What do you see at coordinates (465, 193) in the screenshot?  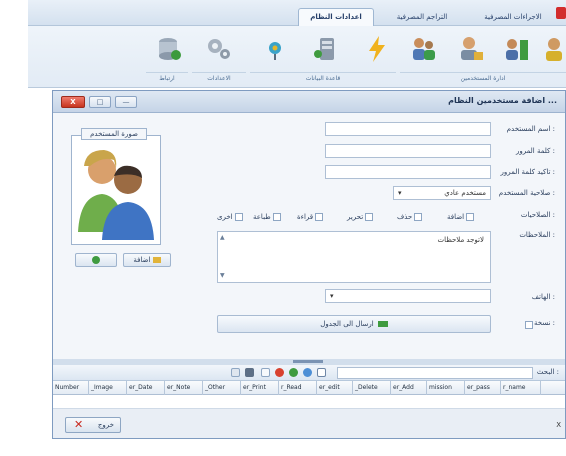 I see `permission-select-value: مستخدم عادي` at bounding box center [465, 193].